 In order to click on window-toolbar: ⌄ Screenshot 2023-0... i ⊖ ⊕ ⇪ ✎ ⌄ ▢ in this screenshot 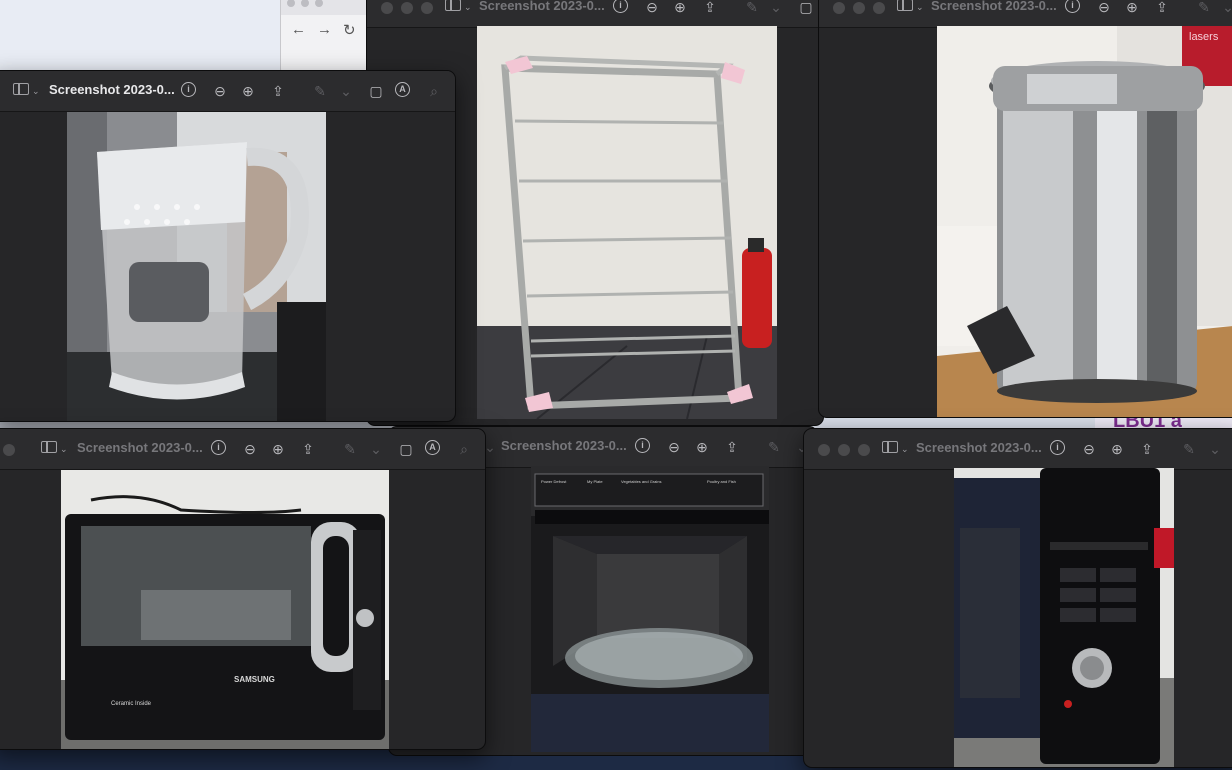, I will do `click(595, 14)`.